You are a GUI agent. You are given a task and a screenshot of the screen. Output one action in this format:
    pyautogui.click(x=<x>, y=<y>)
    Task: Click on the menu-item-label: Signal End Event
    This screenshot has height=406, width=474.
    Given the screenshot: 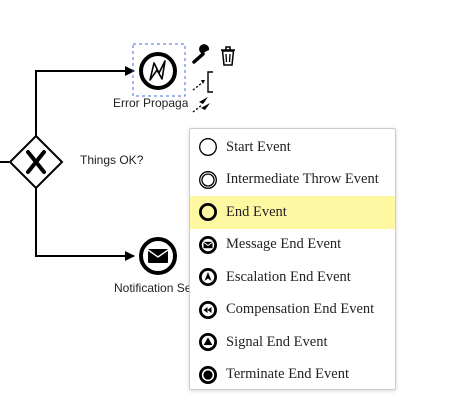 What is the action you would take?
    pyautogui.click(x=277, y=341)
    